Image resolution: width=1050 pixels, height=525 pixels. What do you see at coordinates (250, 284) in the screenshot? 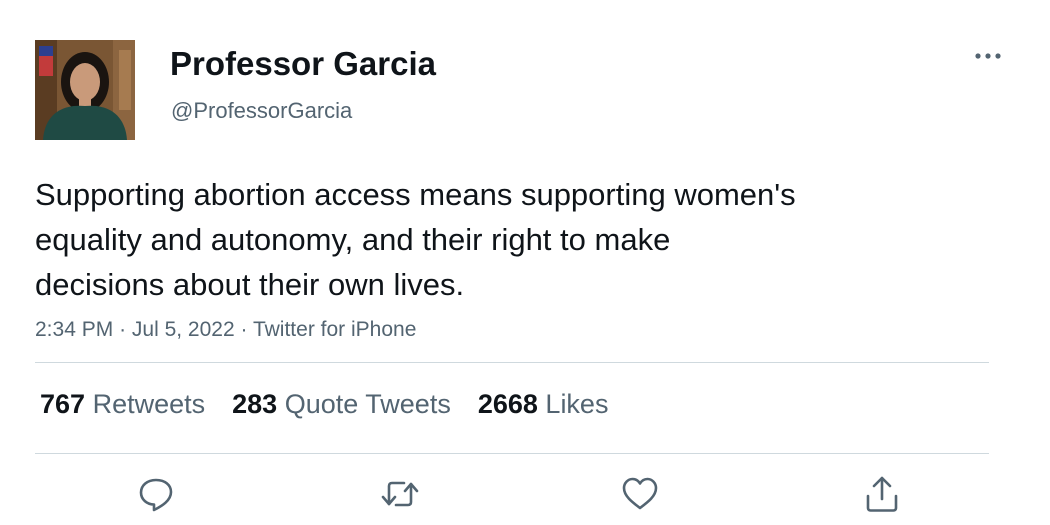
I see `tweet-text-line: decisions about their own lives.` at bounding box center [250, 284].